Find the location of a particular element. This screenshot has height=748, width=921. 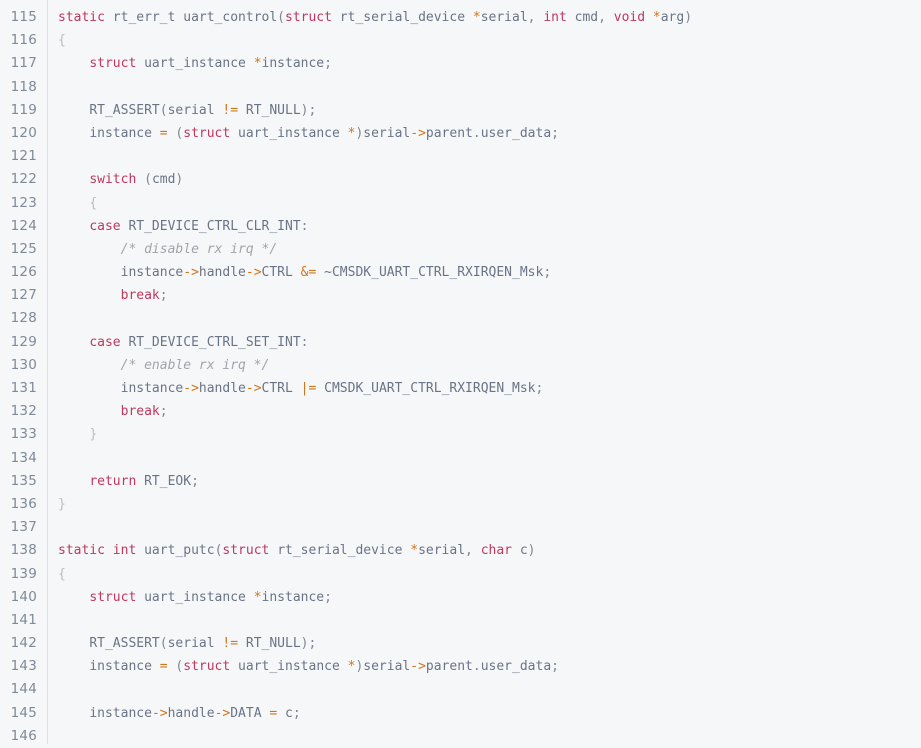

code-line: /* enable rx irq */ is located at coordinates (489, 365).